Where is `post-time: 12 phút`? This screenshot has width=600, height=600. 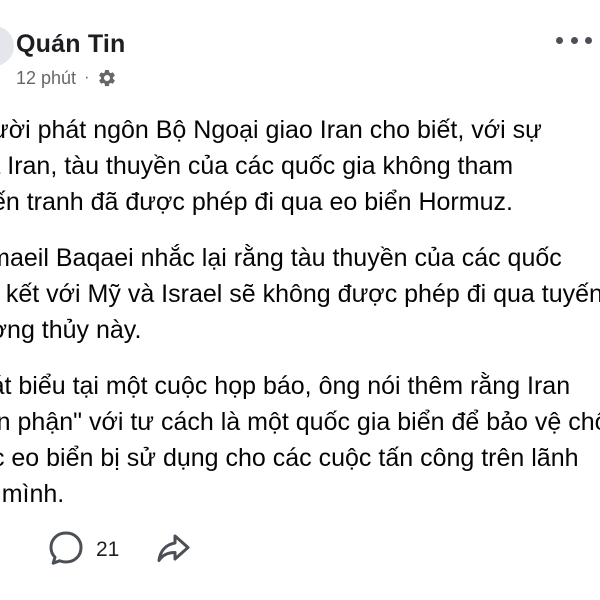
post-time: 12 phút is located at coordinates (46, 78).